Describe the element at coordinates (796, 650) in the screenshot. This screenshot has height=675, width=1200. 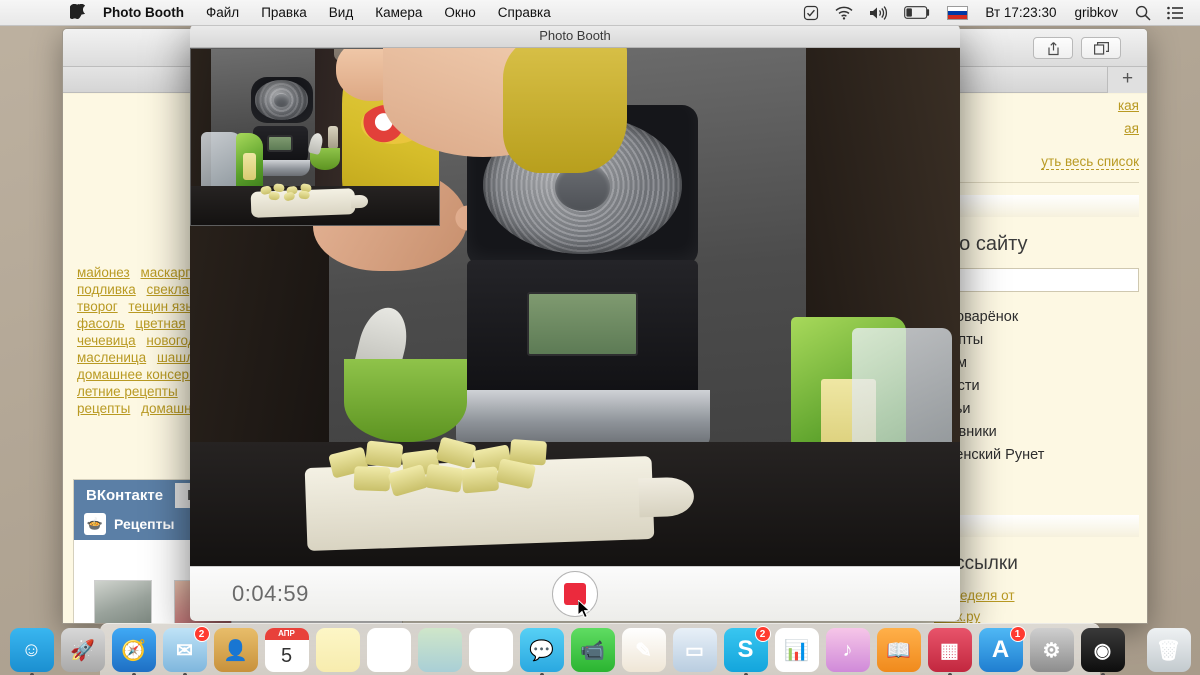
I see `dock-item-numbers: 📊` at that location.